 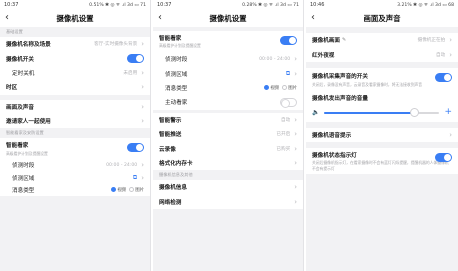 What do you see at coordinates (117, 5) in the screenshot?
I see `status-icons: 0.51% ✱ ◎ ᯤ .ıl 3d ▭ 71` at bounding box center [117, 5].